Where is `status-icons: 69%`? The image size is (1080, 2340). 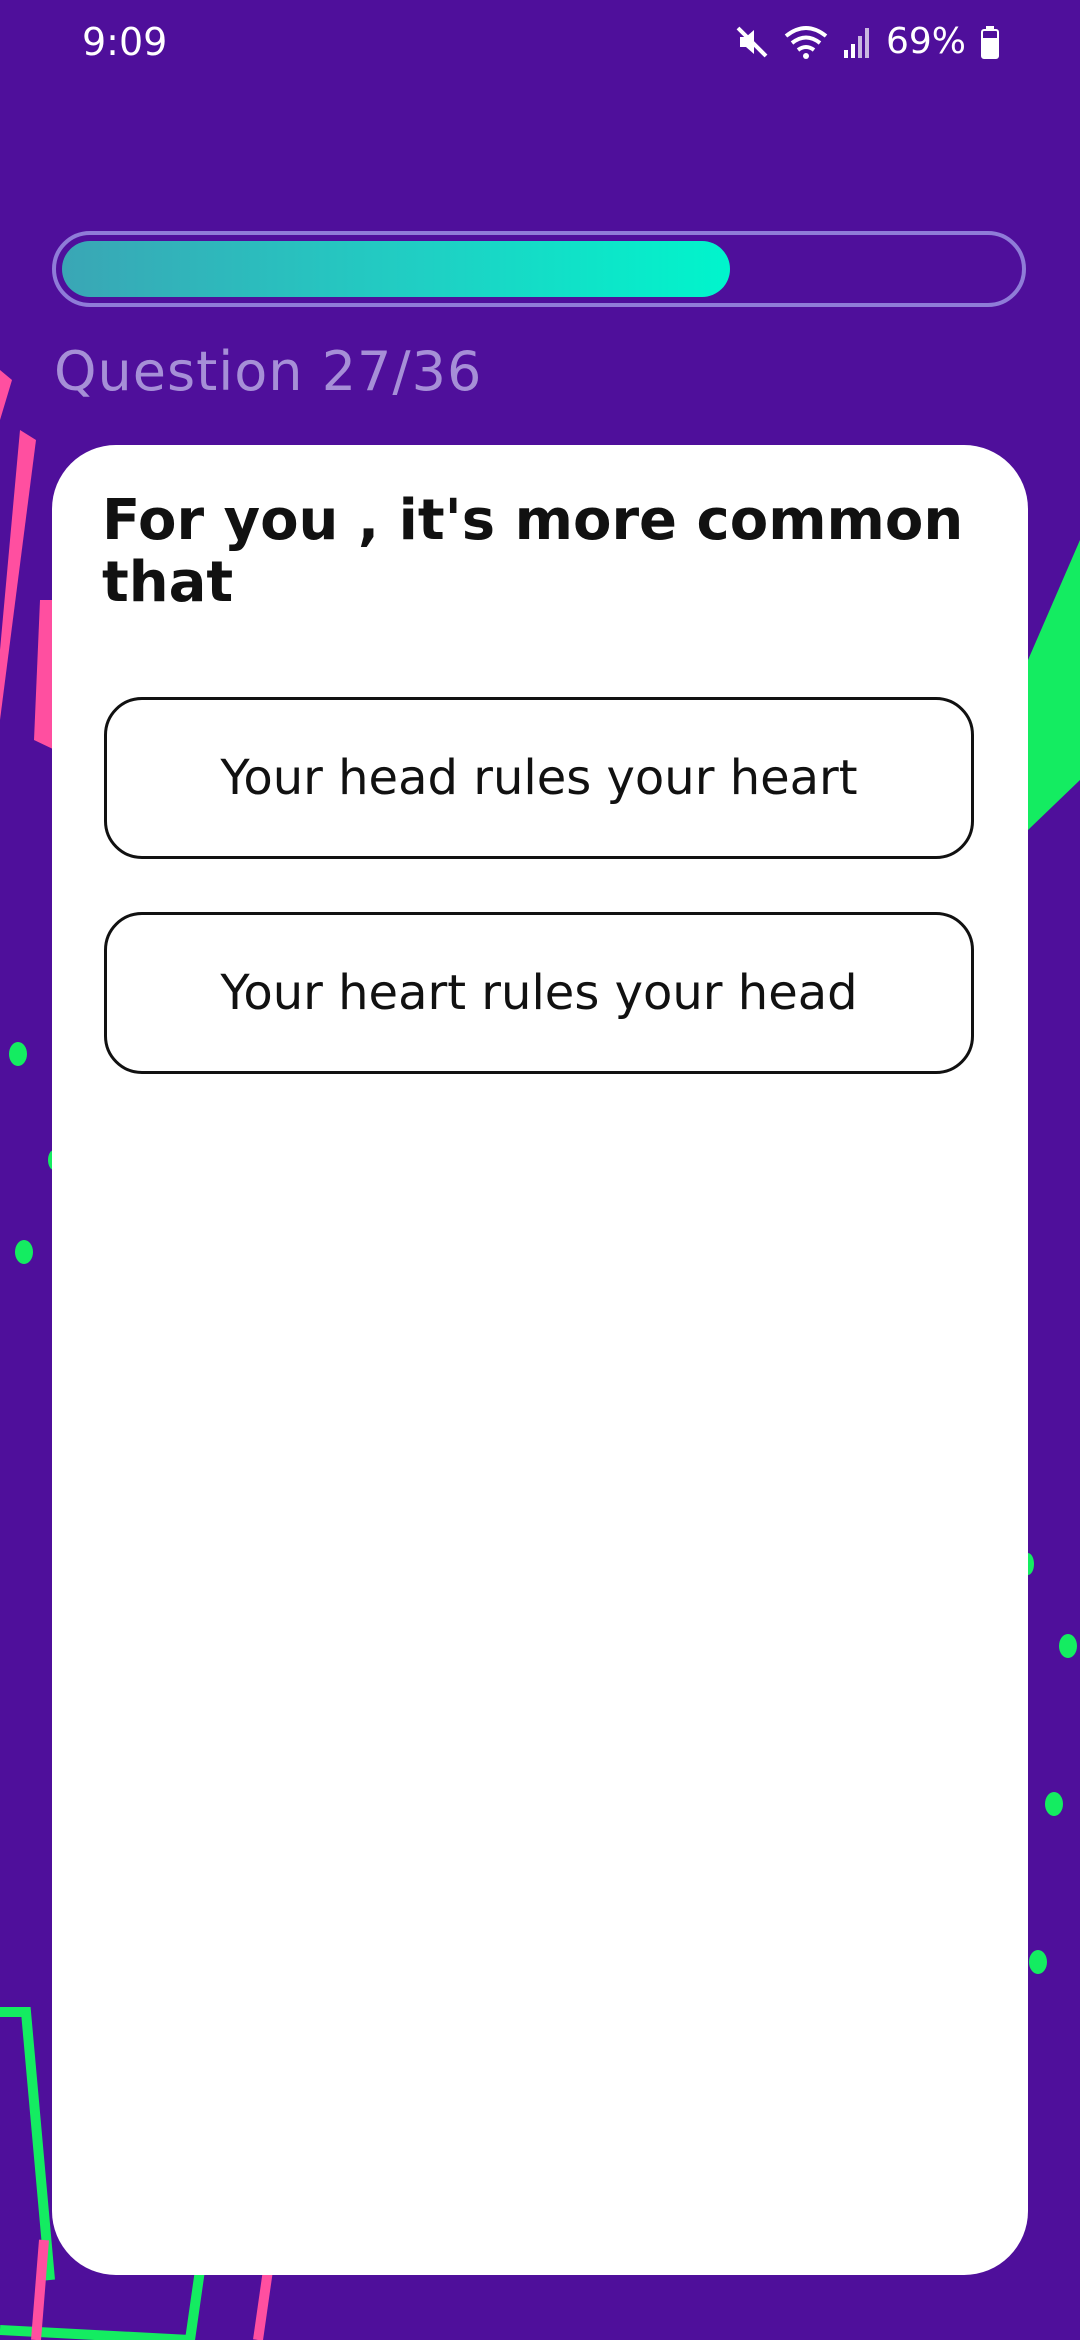 status-icons: 69% is located at coordinates (867, 42).